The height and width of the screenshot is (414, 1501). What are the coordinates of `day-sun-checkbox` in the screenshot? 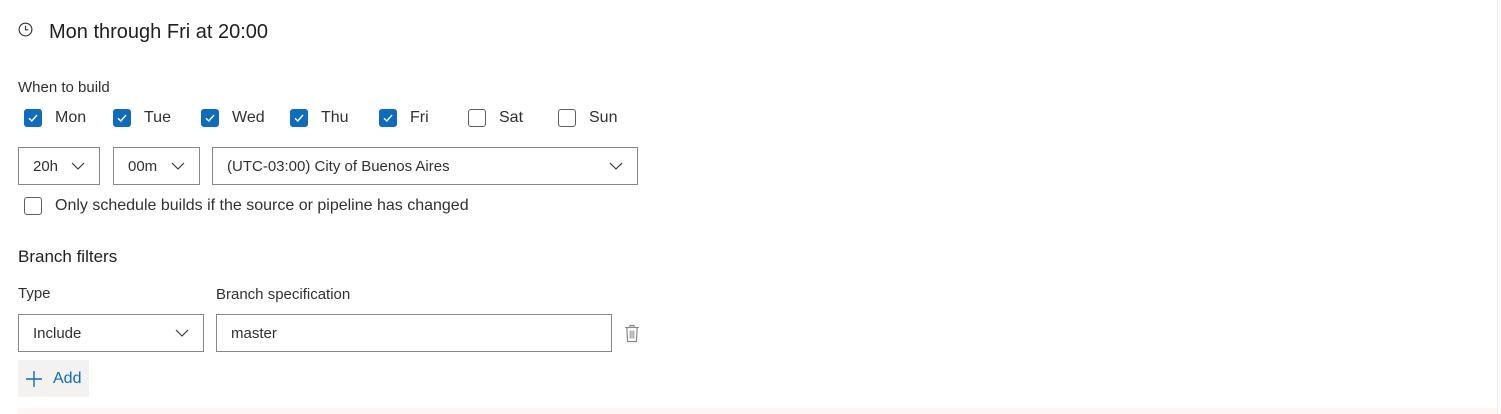 It's located at (567, 118).